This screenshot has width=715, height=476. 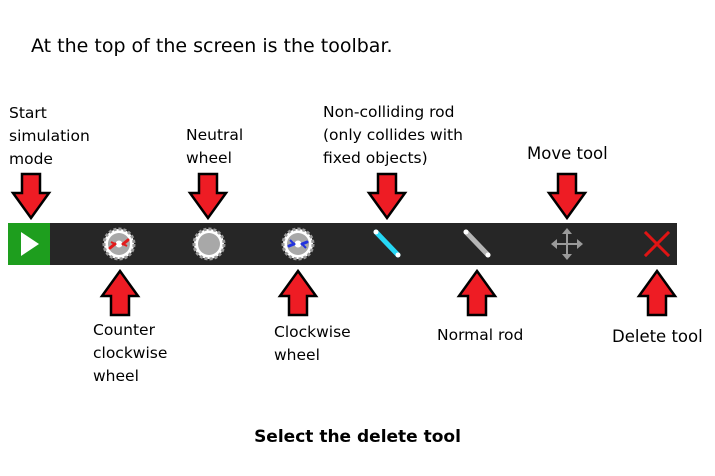 I want to click on non-colliding-rod-button, so click(x=387, y=244).